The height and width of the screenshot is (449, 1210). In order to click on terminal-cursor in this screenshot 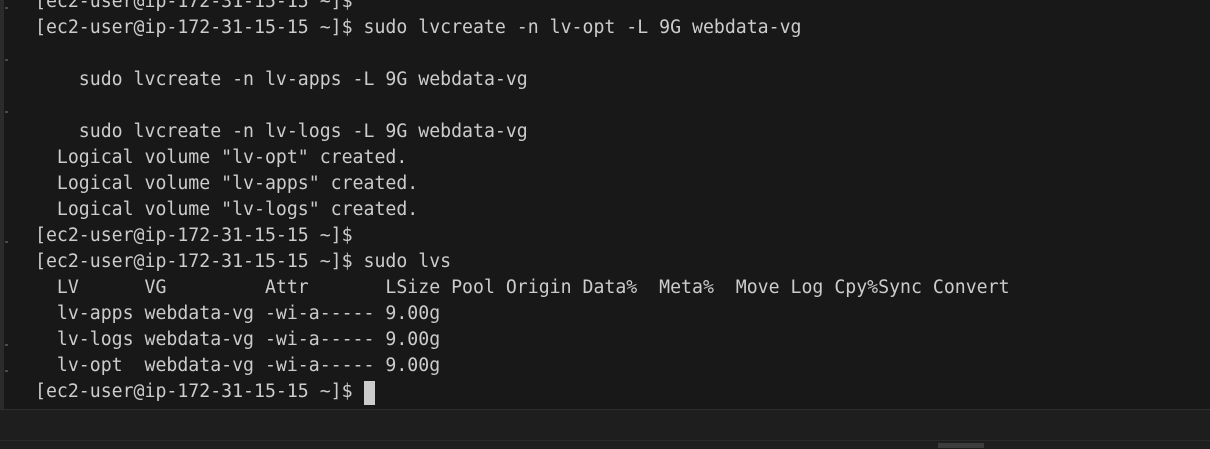, I will do `click(369, 393)`.